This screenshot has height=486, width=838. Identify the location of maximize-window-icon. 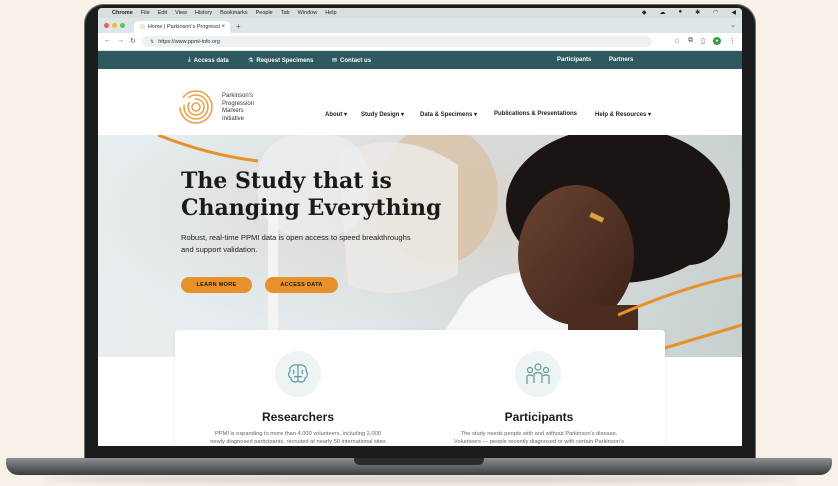
(122, 25).